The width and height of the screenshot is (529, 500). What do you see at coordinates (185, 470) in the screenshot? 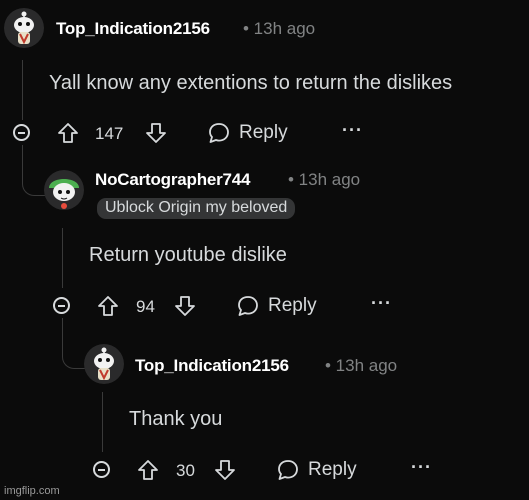
I see `vote-count: 30` at bounding box center [185, 470].